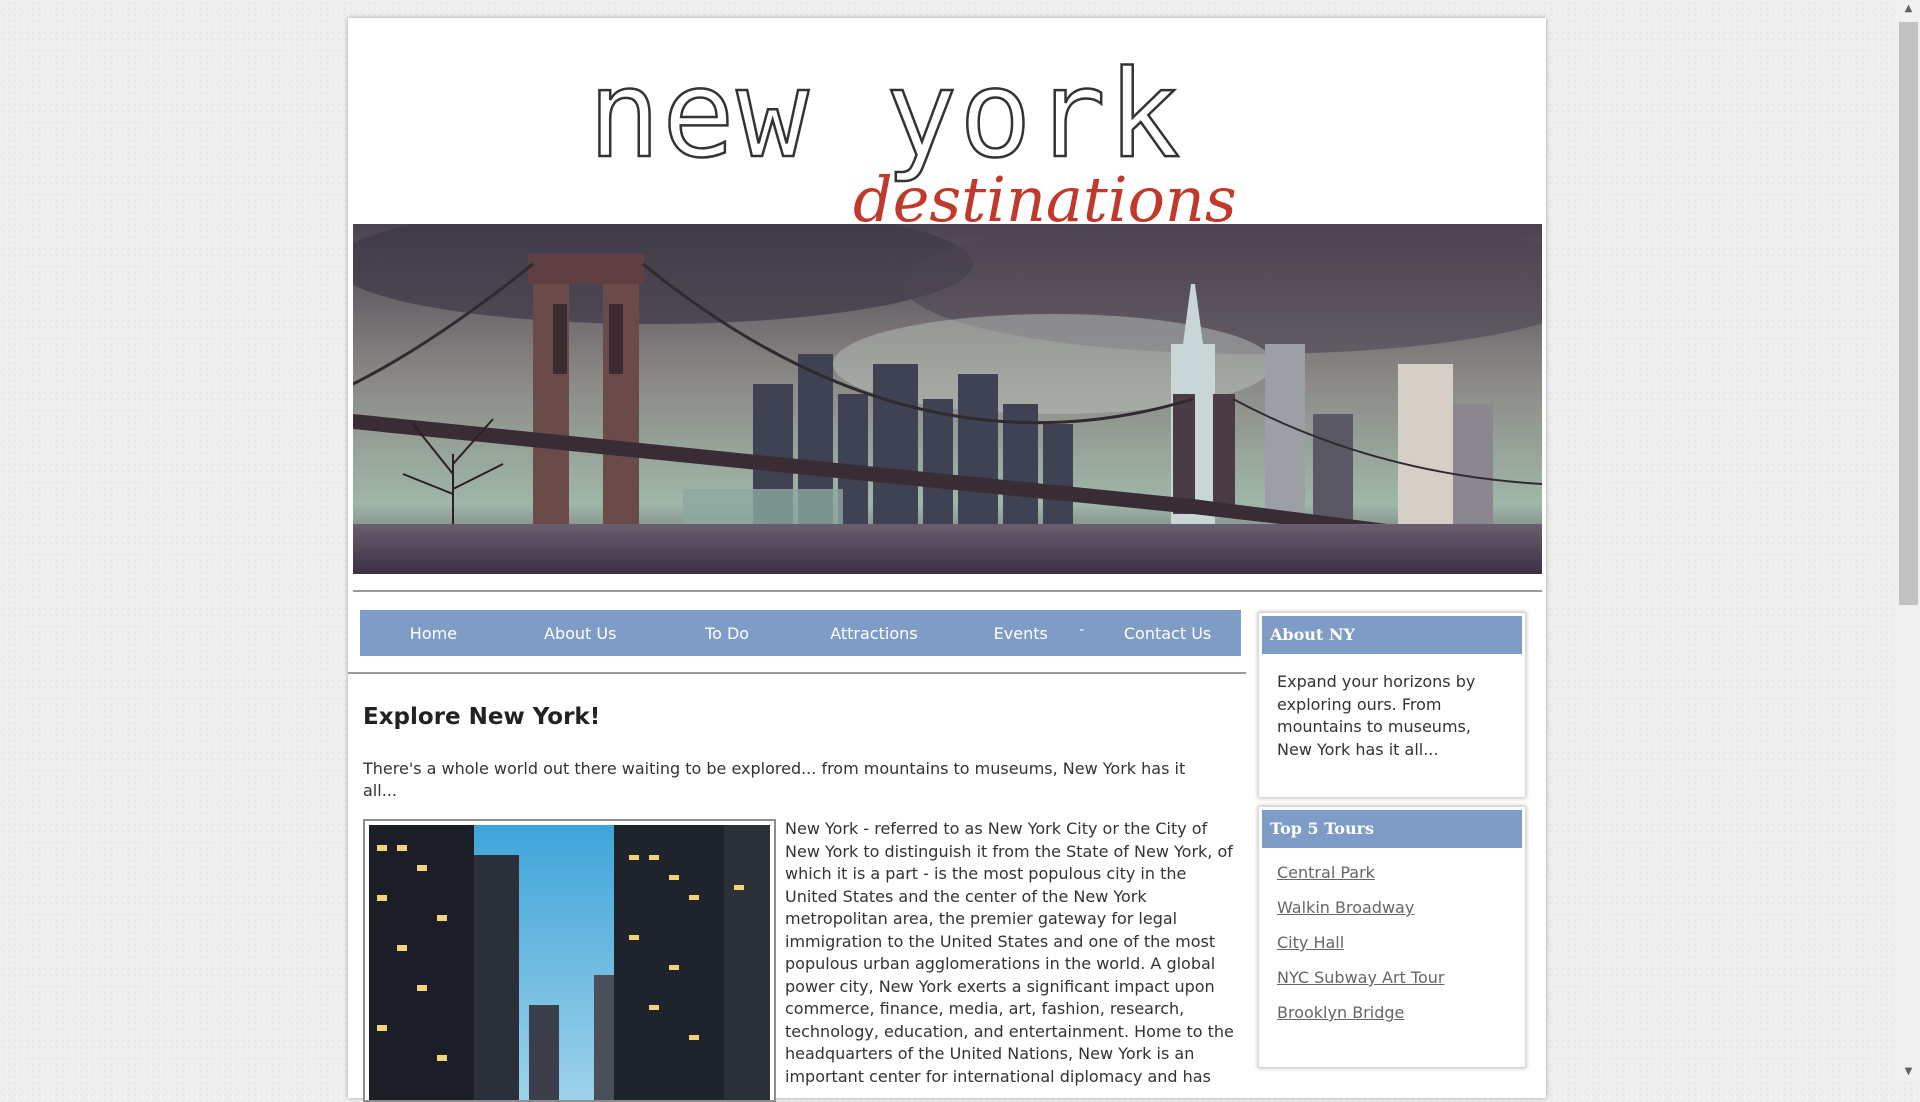  I want to click on tour-link-subway-art-tour: NYC Subway Art Tour, so click(1392, 977).